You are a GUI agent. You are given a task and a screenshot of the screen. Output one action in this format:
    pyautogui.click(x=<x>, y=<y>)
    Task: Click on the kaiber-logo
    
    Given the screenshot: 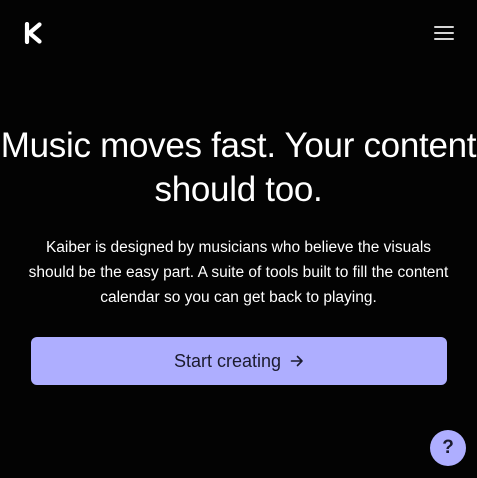 What is the action you would take?
    pyautogui.click(x=34, y=33)
    